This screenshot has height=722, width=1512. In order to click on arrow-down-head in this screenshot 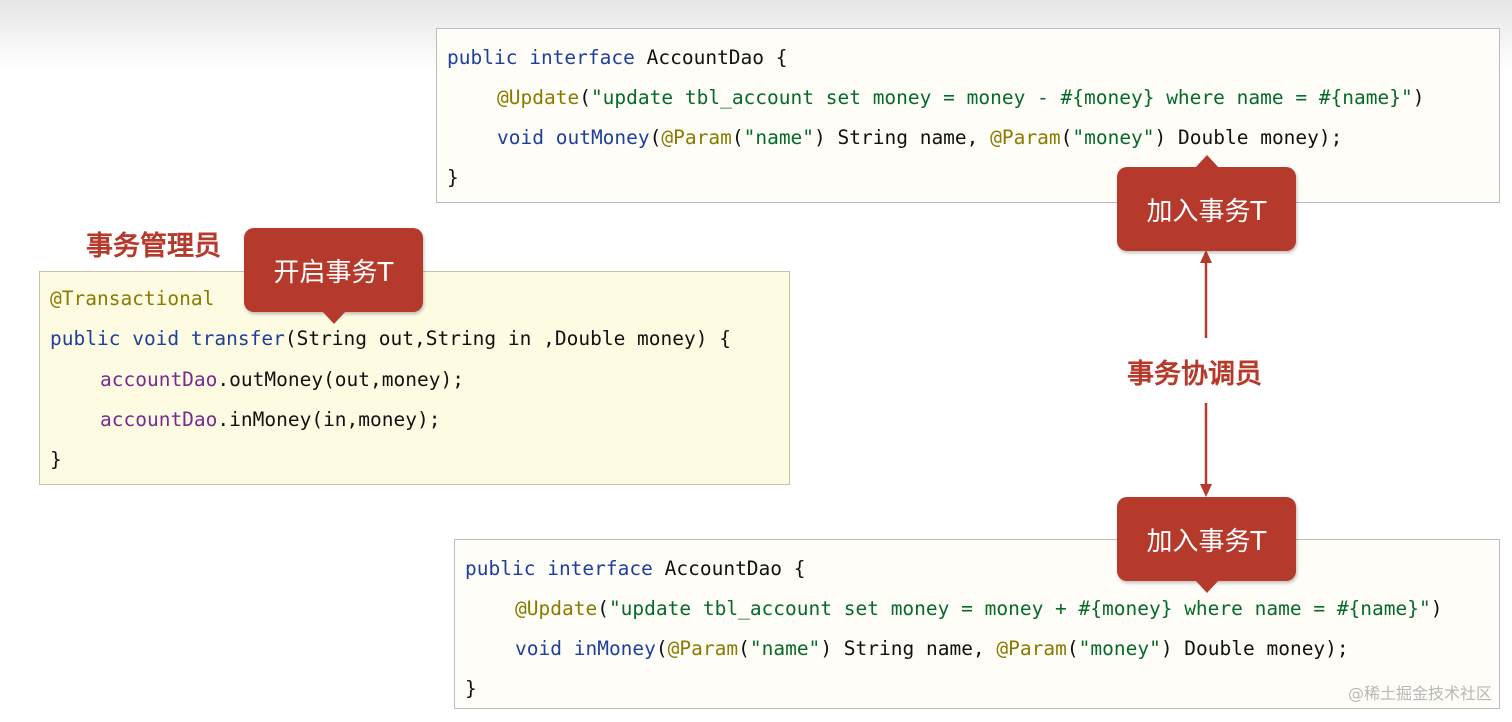, I will do `click(1206, 490)`.